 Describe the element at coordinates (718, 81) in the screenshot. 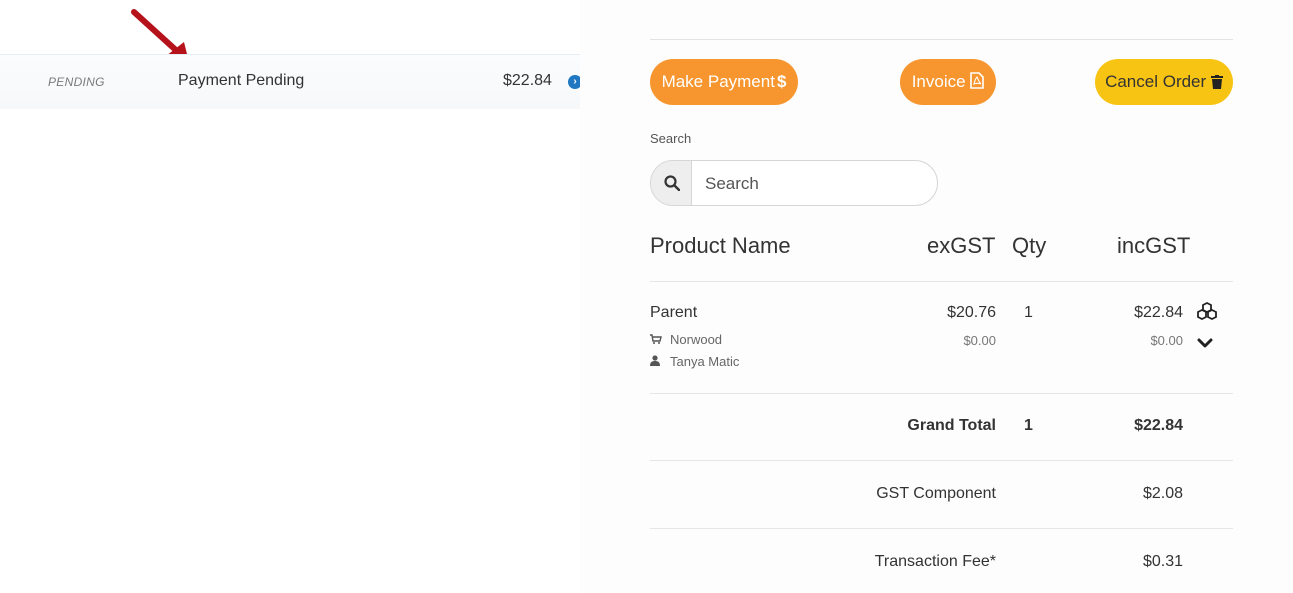

I see `make-payment-label: Make Payment` at that location.